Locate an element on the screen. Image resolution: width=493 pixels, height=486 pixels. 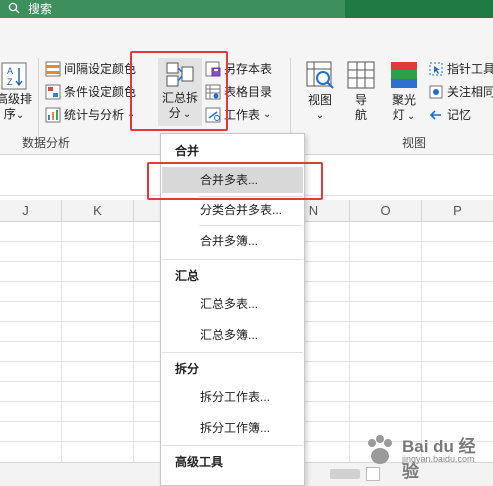
interval-color-button: 间隔设定颜色 is located at coordinates (90, 69).